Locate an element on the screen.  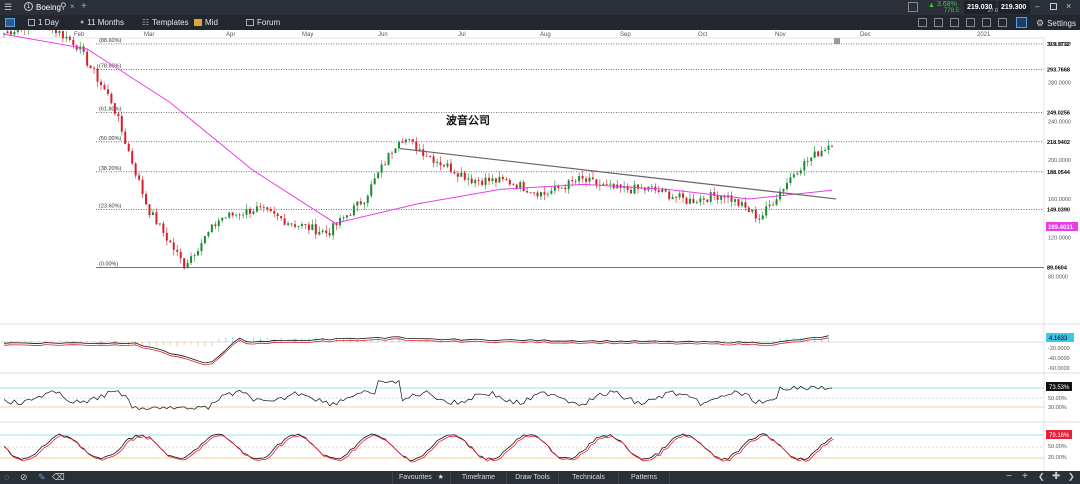
forum-button: Forum is located at coordinates (263, 22).